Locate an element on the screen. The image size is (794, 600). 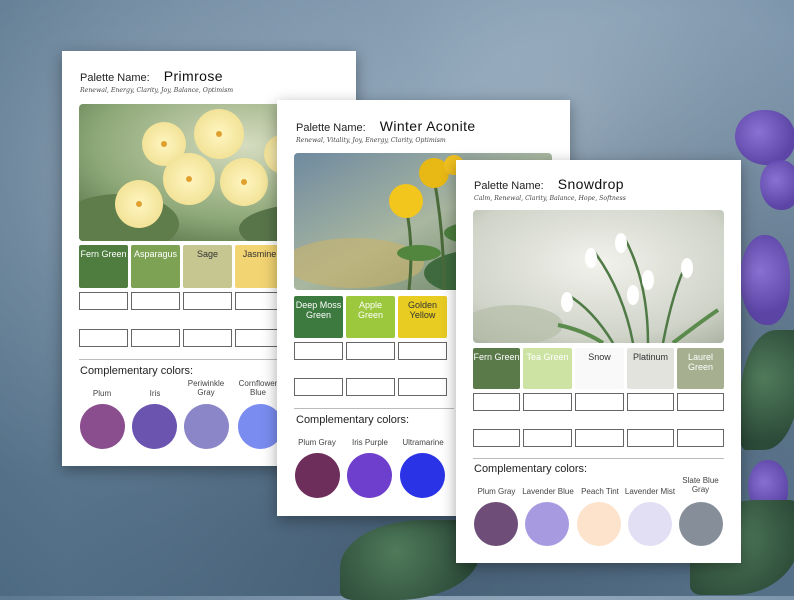
comp-circle-ultramarine is located at coordinates (422, 475).